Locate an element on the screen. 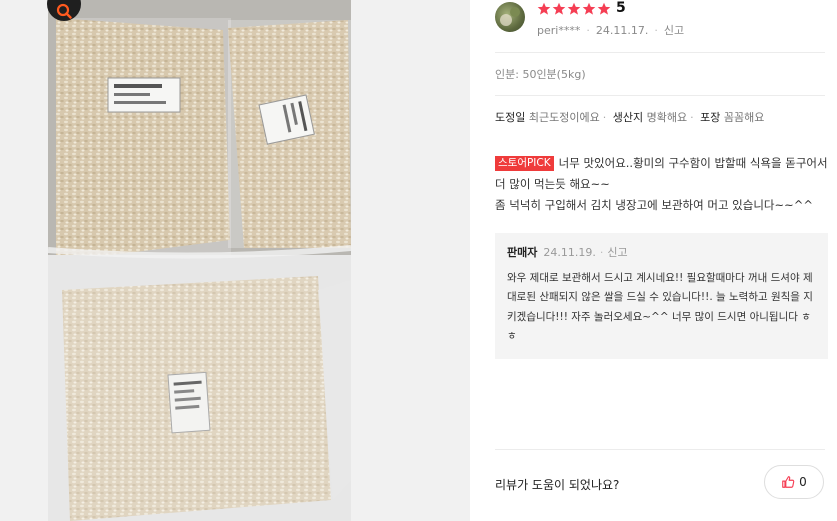 Image resolution: width=837 pixels, height=521 pixels. serving-size: 인분: 50인분(5kg) is located at coordinates (540, 74).